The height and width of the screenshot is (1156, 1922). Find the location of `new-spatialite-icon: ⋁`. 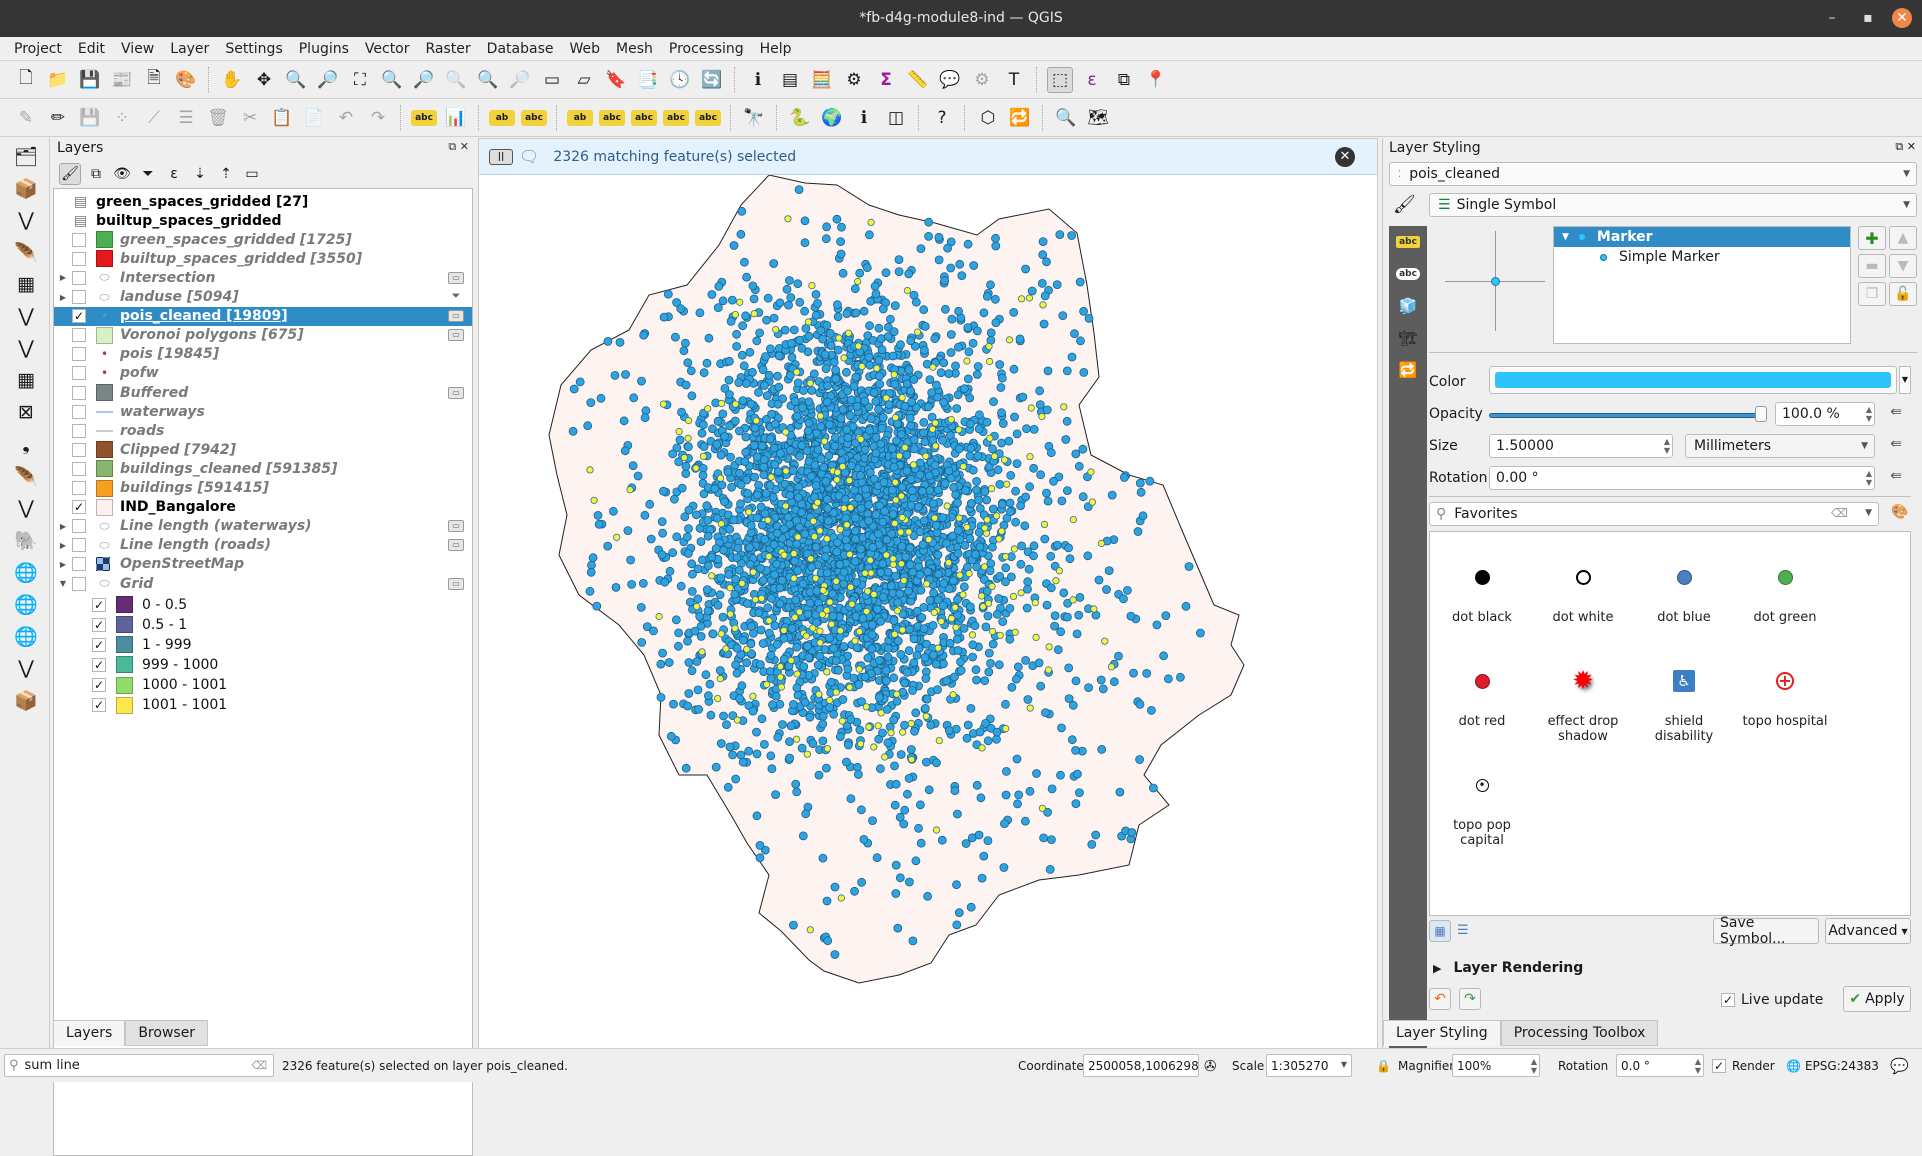

new-spatialite-icon: ⋁ is located at coordinates (26, 316).